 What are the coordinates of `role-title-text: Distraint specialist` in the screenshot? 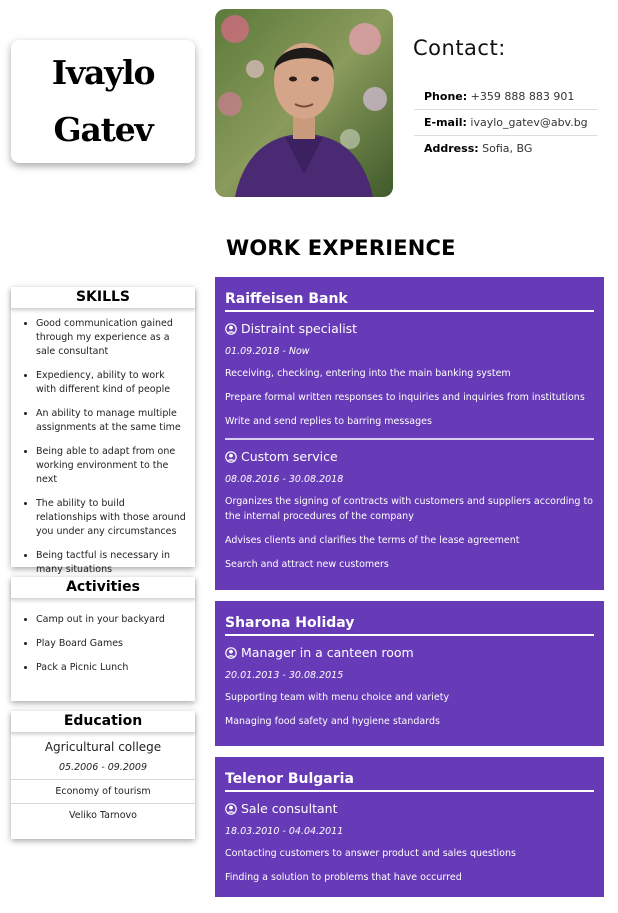 It's located at (299, 328).